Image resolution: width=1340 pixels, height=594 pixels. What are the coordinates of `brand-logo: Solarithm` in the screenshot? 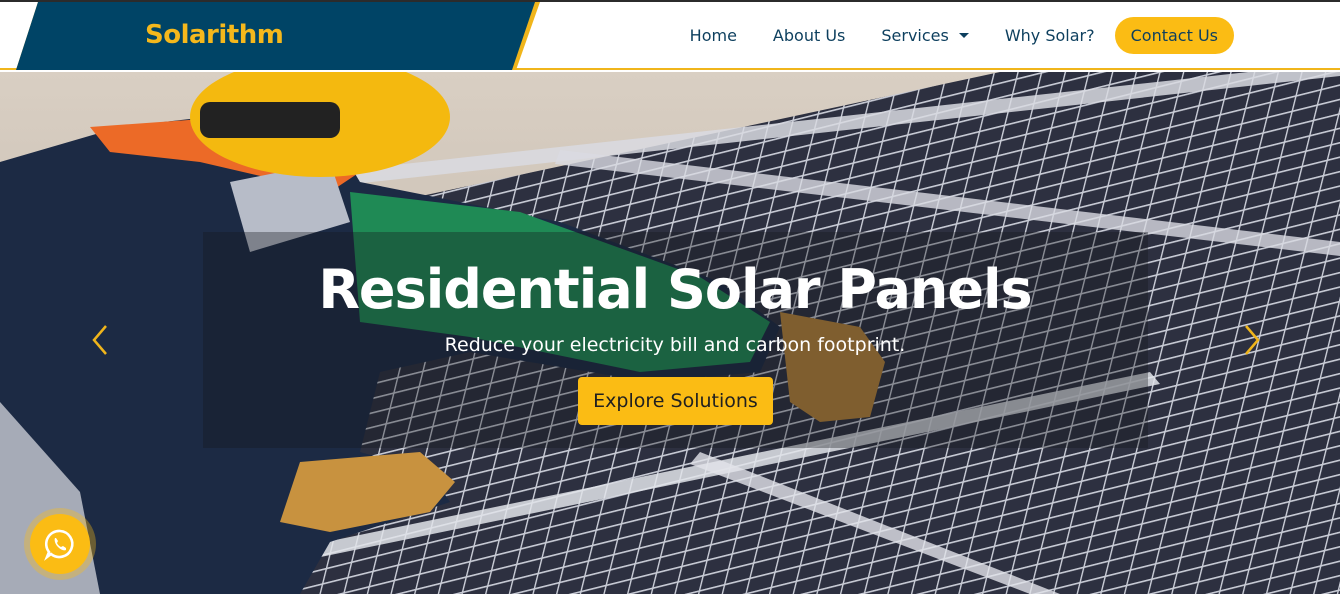 It's located at (214, 35).